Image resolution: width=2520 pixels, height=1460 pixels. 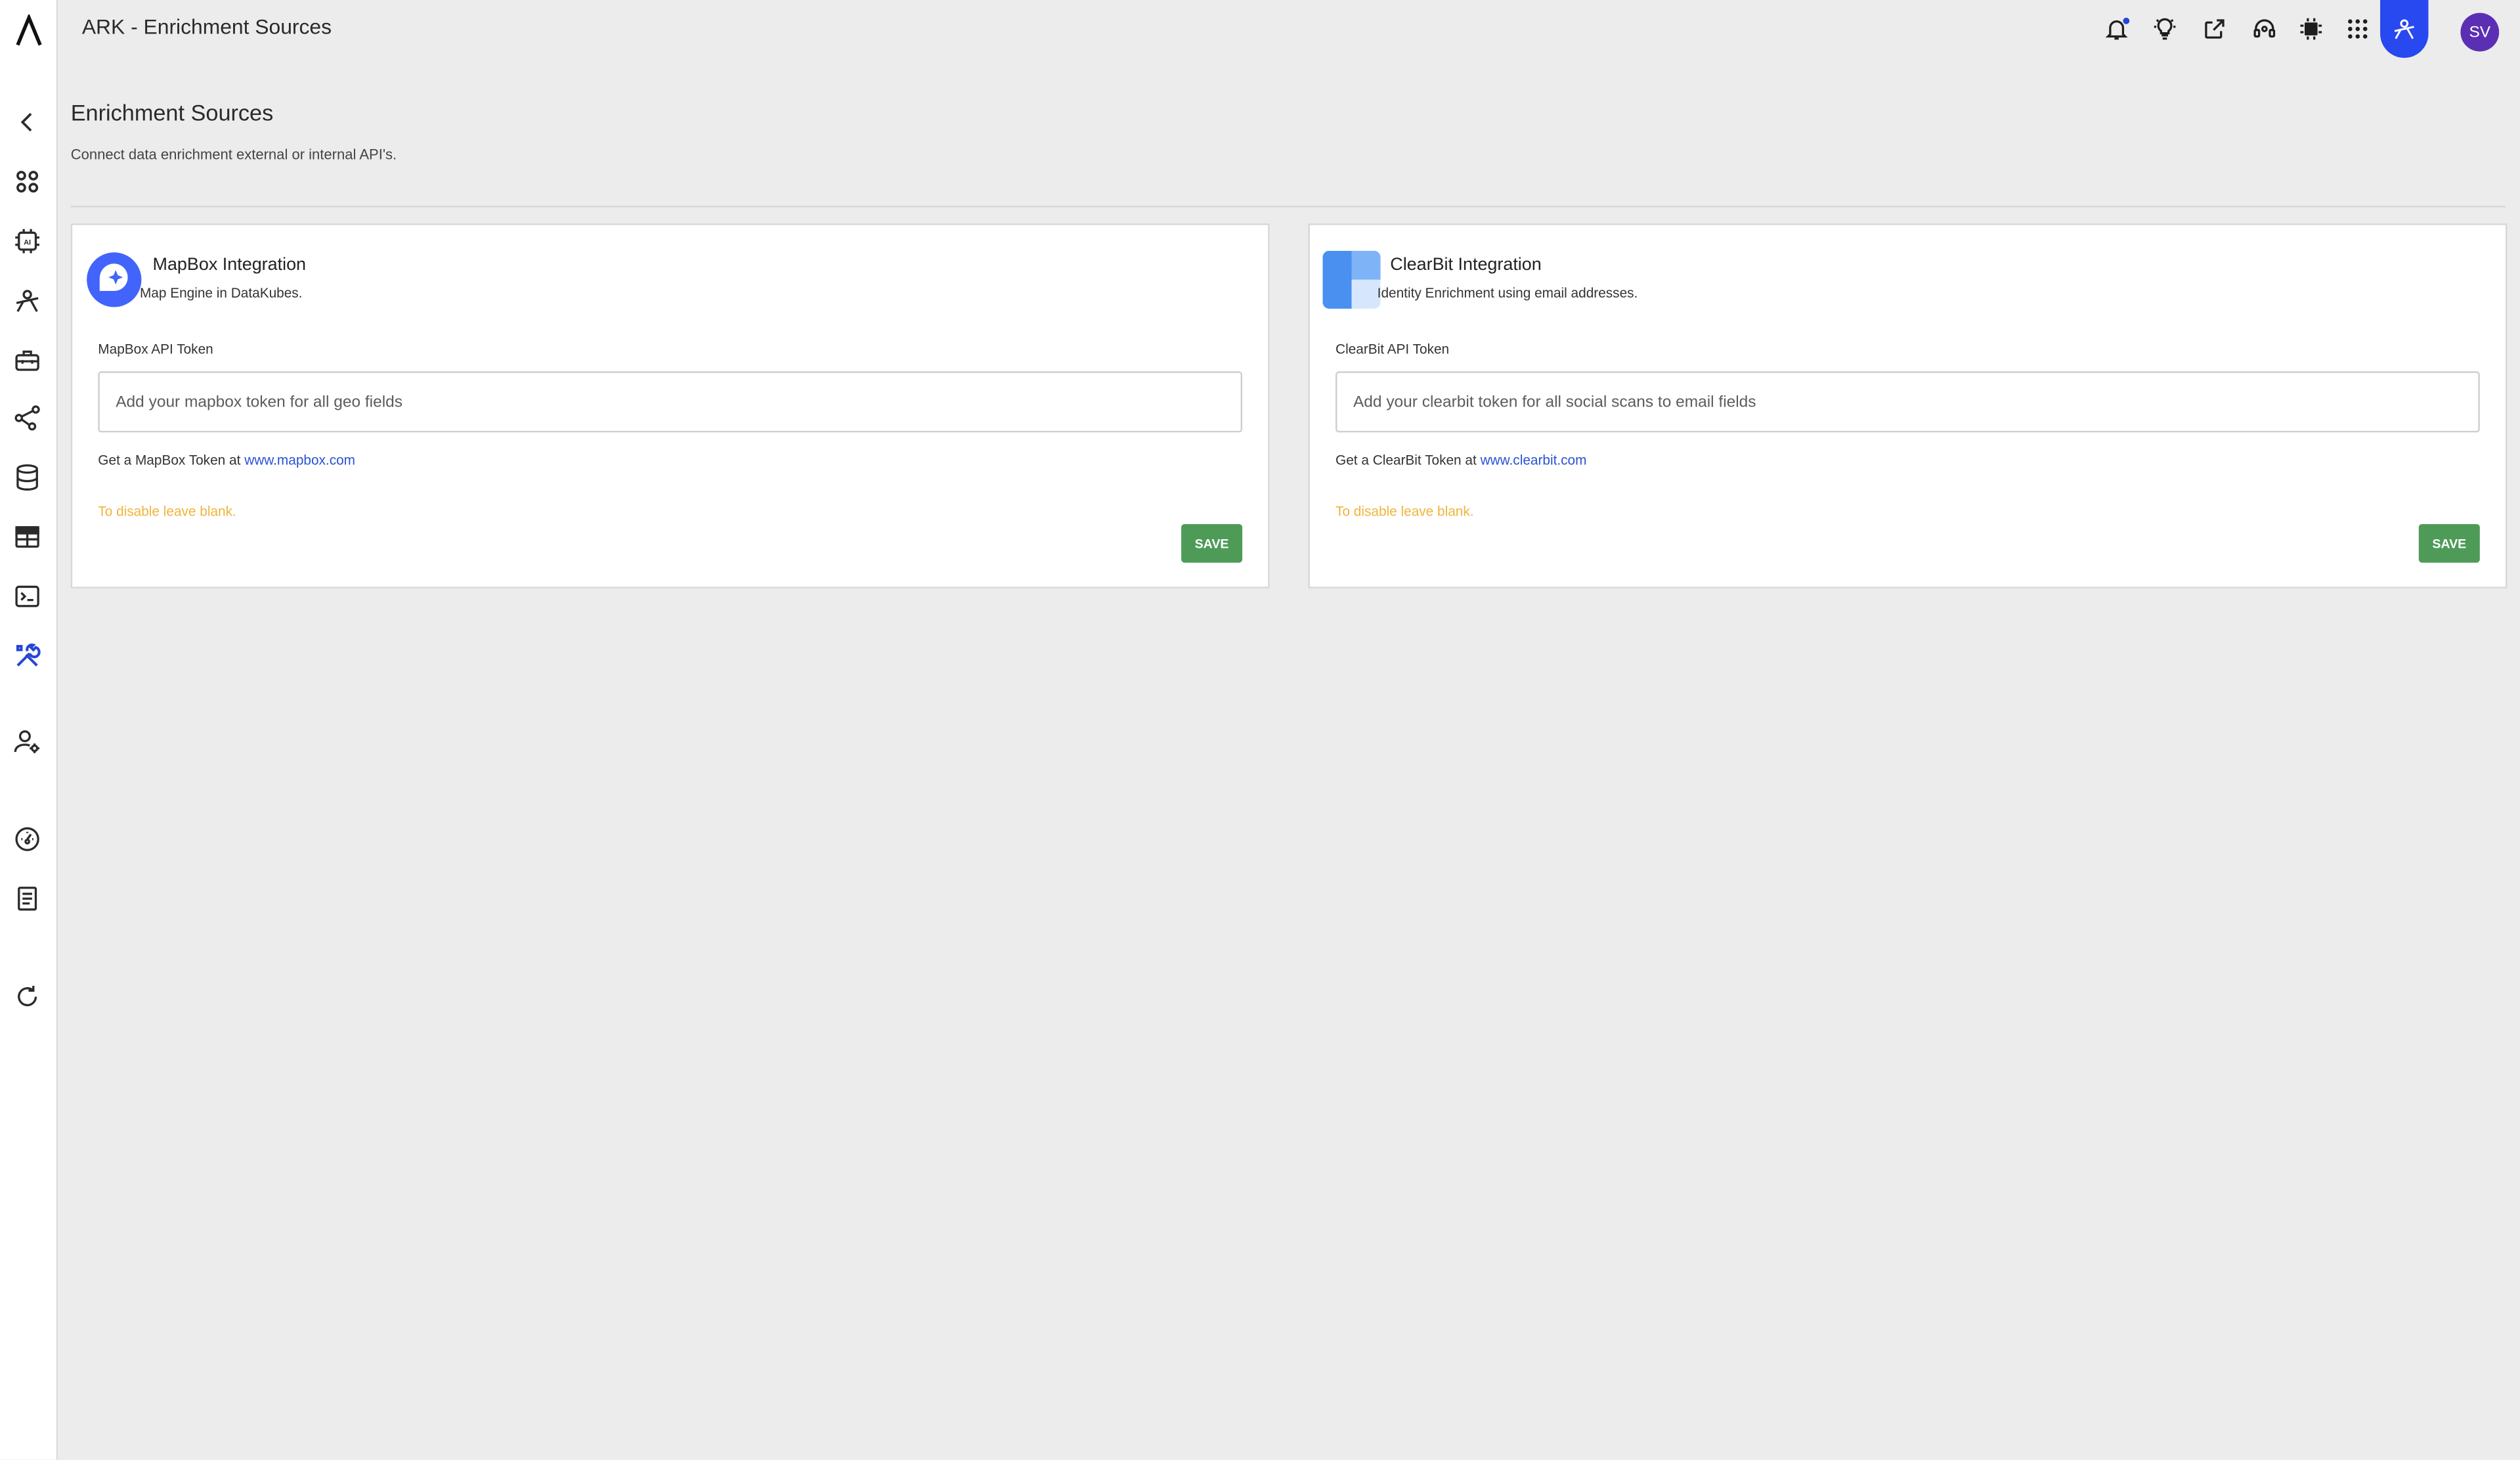 I want to click on mapbox-help-text: Get a MapBox Token at www.mapbox.com, so click(x=226, y=460).